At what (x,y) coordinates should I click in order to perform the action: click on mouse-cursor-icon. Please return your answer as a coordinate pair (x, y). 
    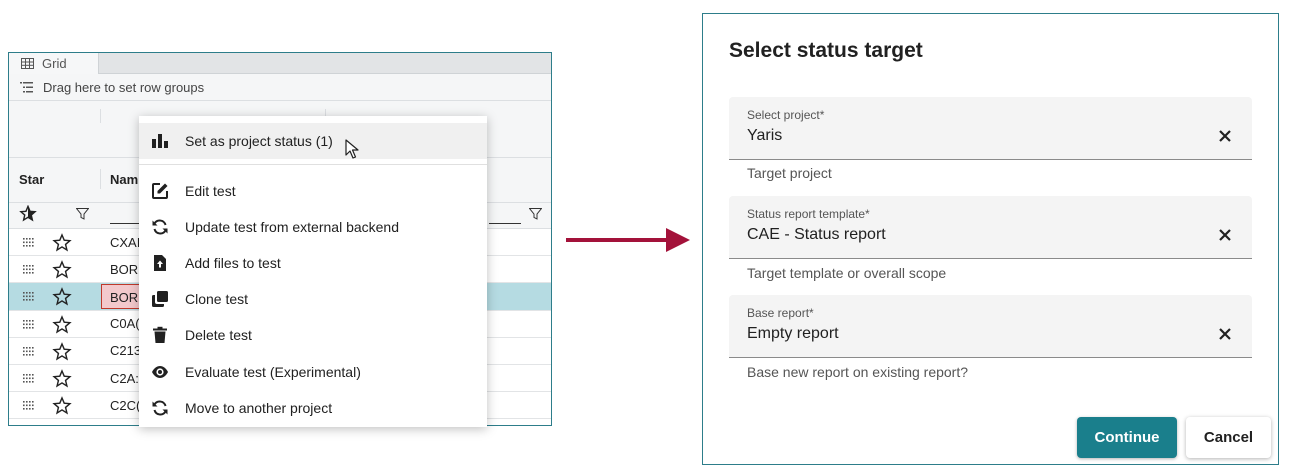
    Looking at the image, I should click on (352, 149).